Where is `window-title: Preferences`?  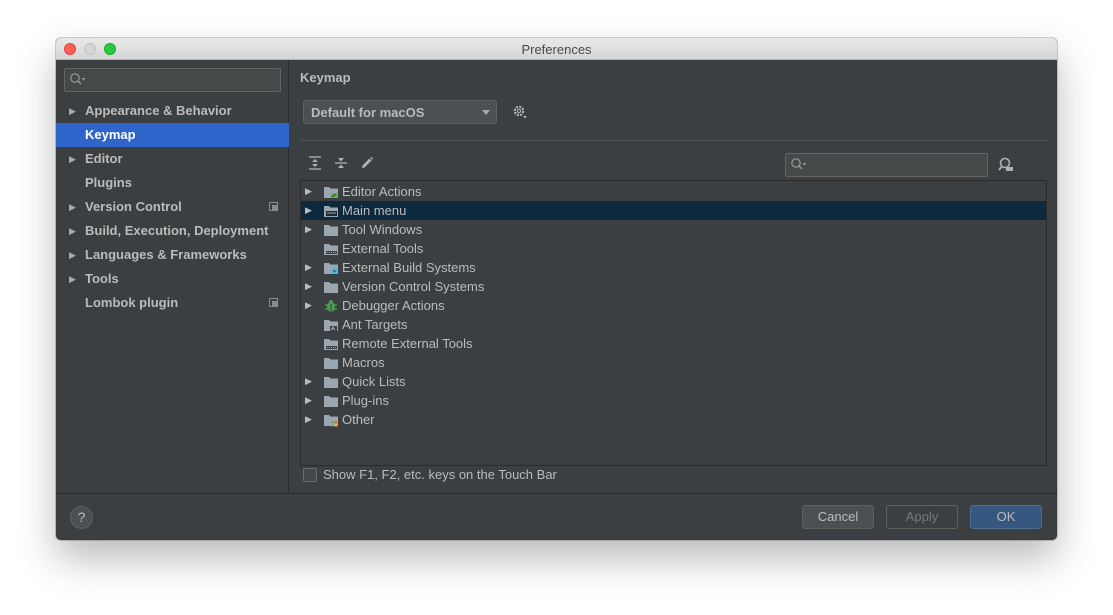
window-title: Preferences is located at coordinates (556, 49).